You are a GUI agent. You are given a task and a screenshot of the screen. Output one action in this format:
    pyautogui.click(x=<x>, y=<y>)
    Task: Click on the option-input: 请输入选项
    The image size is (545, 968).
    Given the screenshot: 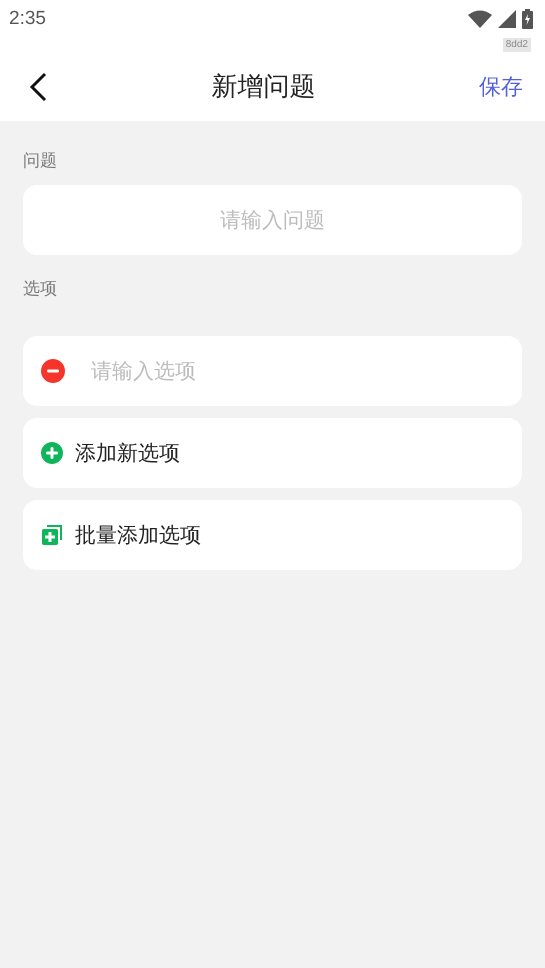 What is the action you would take?
    pyautogui.click(x=296, y=371)
    